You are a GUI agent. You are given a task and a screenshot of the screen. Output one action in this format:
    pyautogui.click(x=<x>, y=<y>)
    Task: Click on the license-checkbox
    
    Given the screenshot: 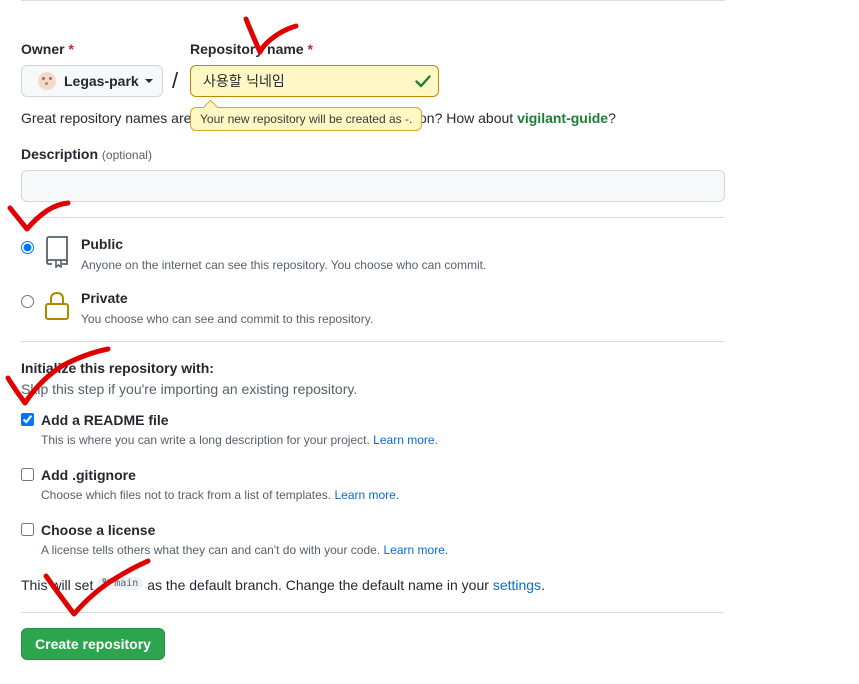 What is the action you would take?
    pyautogui.click(x=27, y=529)
    